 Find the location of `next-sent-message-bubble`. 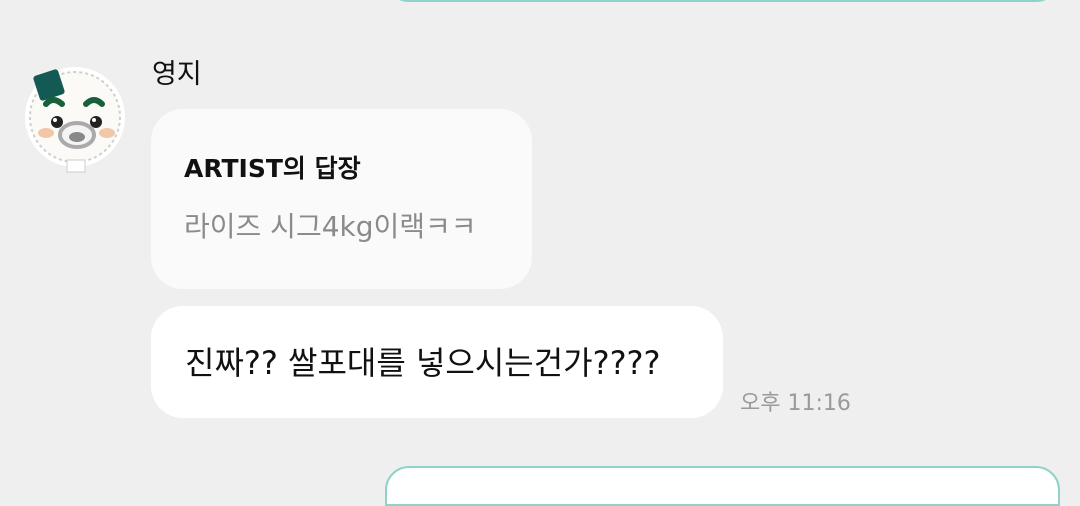

next-sent-message-bubble is located at coordinates (722, 486).